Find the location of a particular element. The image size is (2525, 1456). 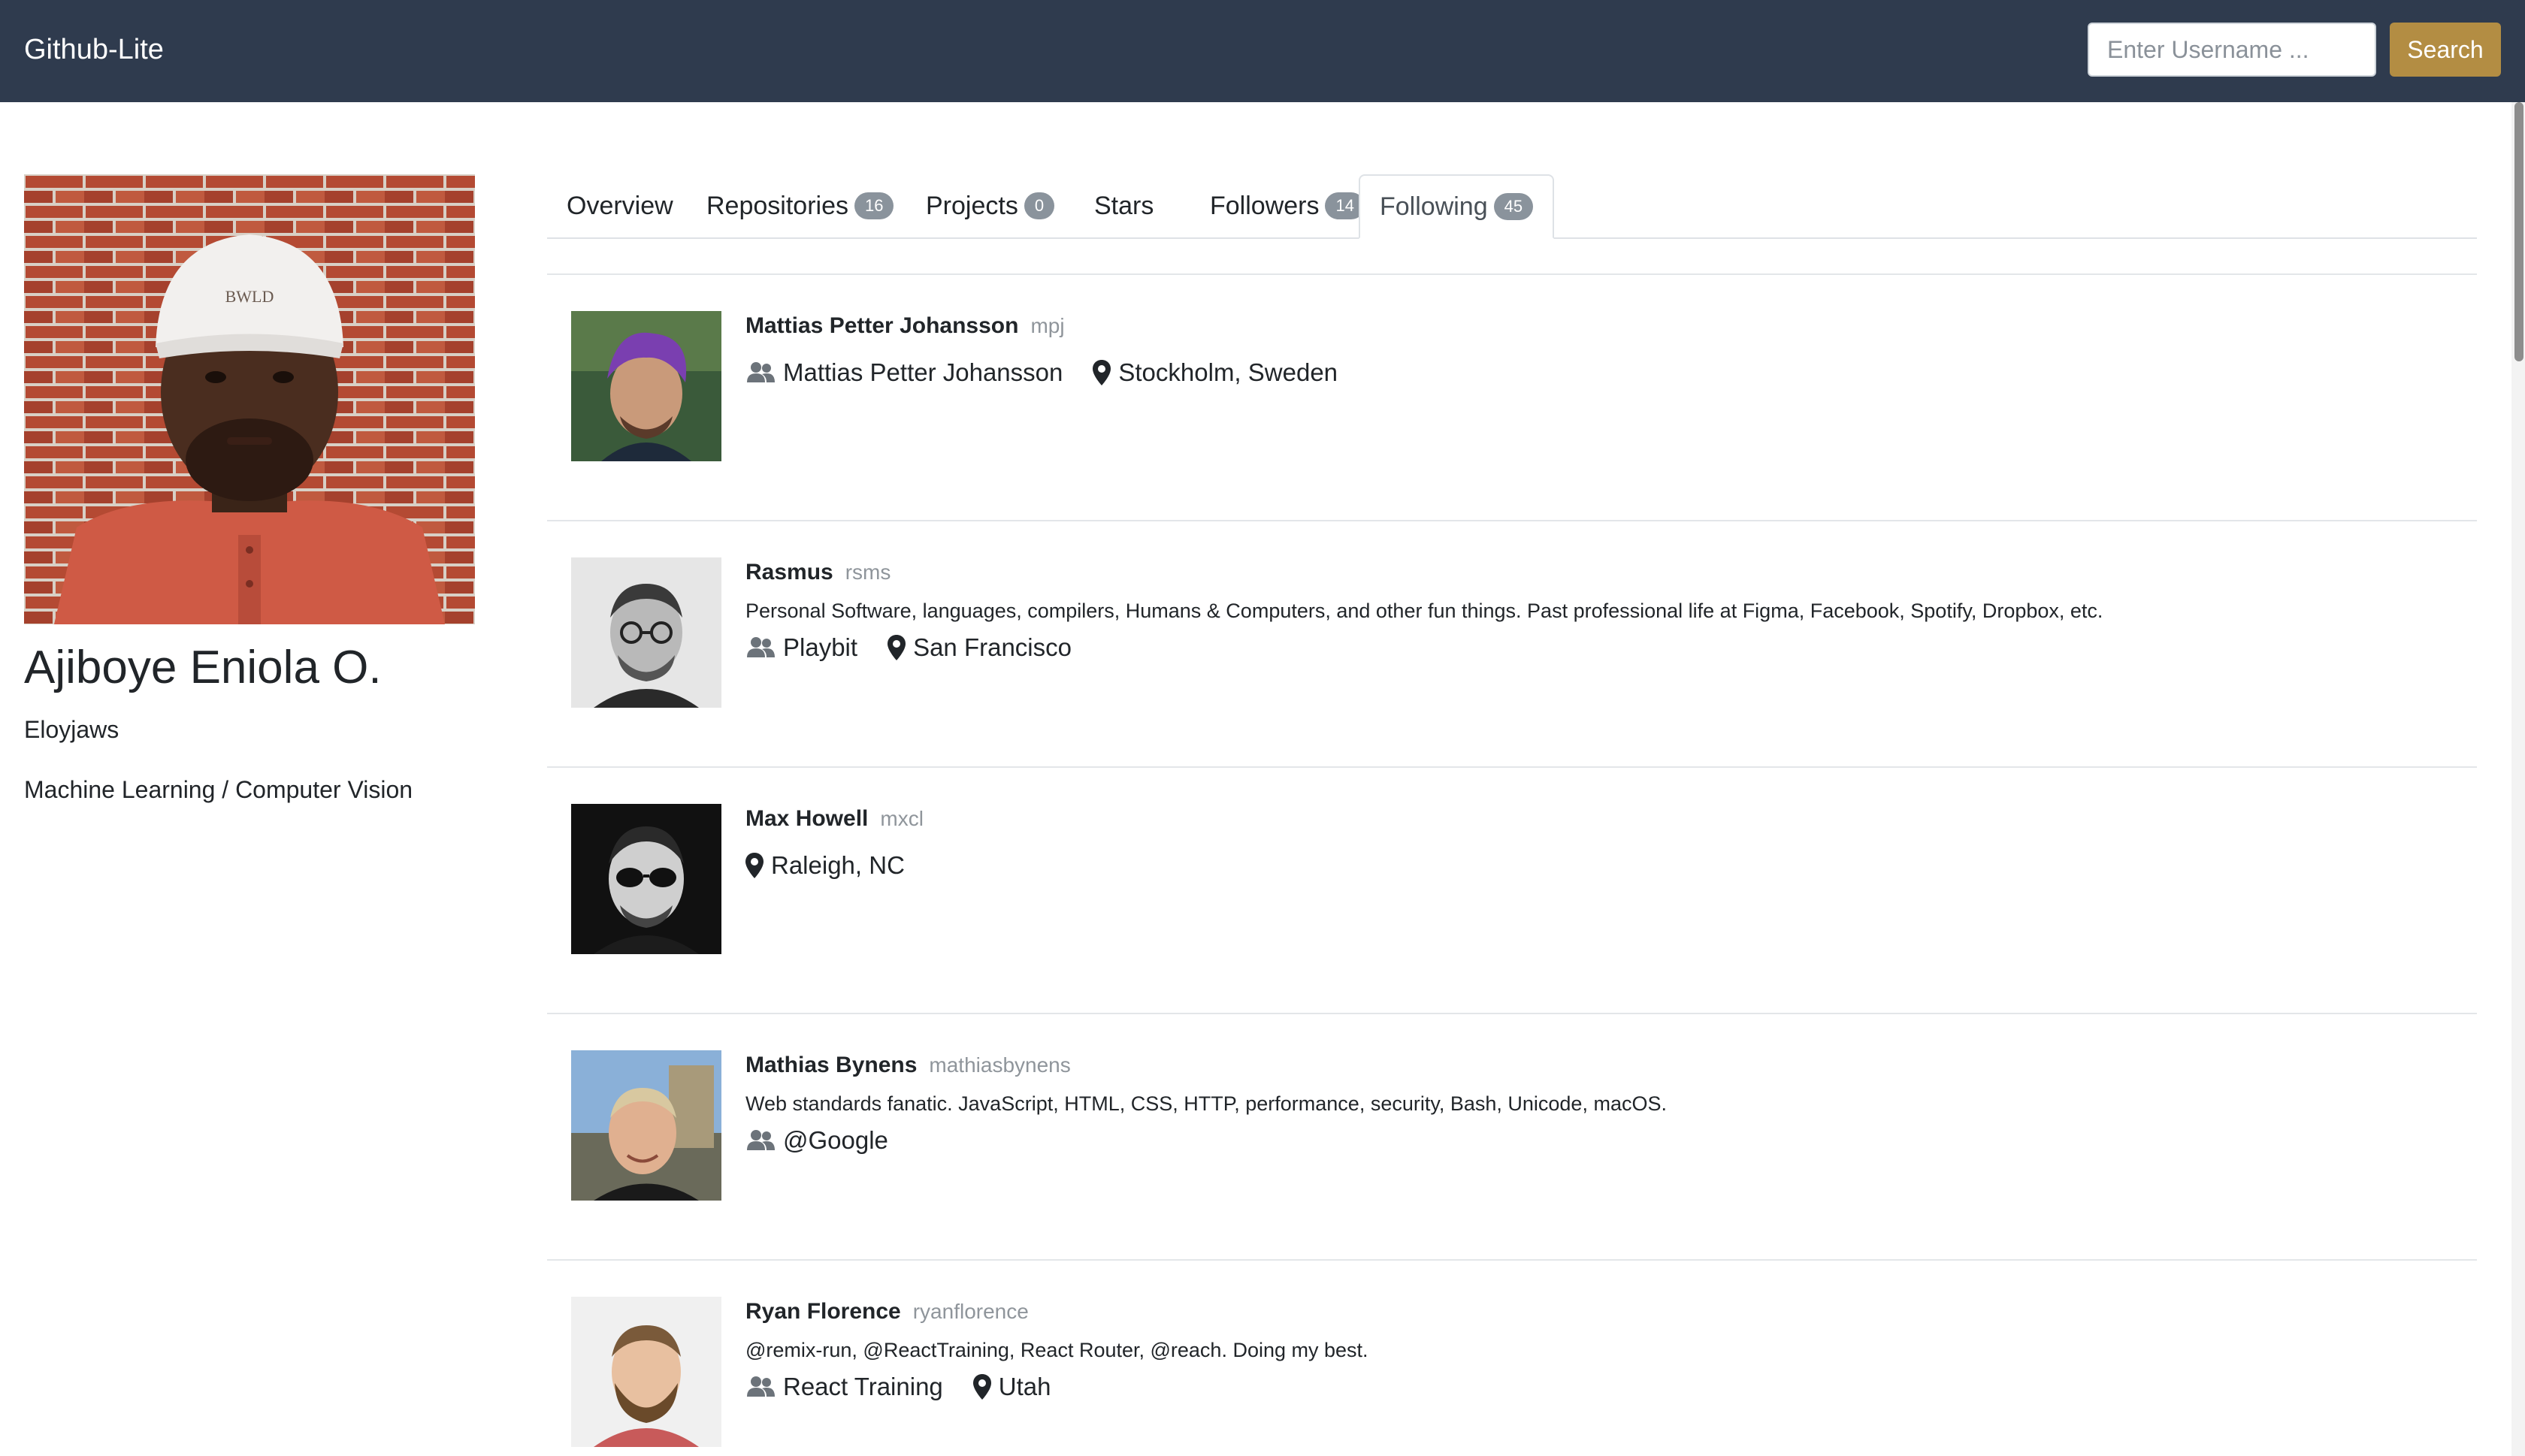

user-meta: @Google is located at coordinates (1206, 1140).